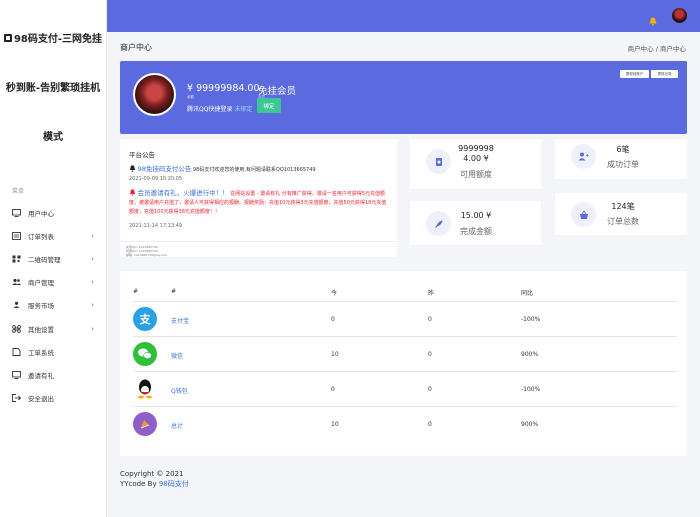  What do you see at coordinates (16, 305) in the screenshot?
I see `group-icon` at bounding box center [16, 305].